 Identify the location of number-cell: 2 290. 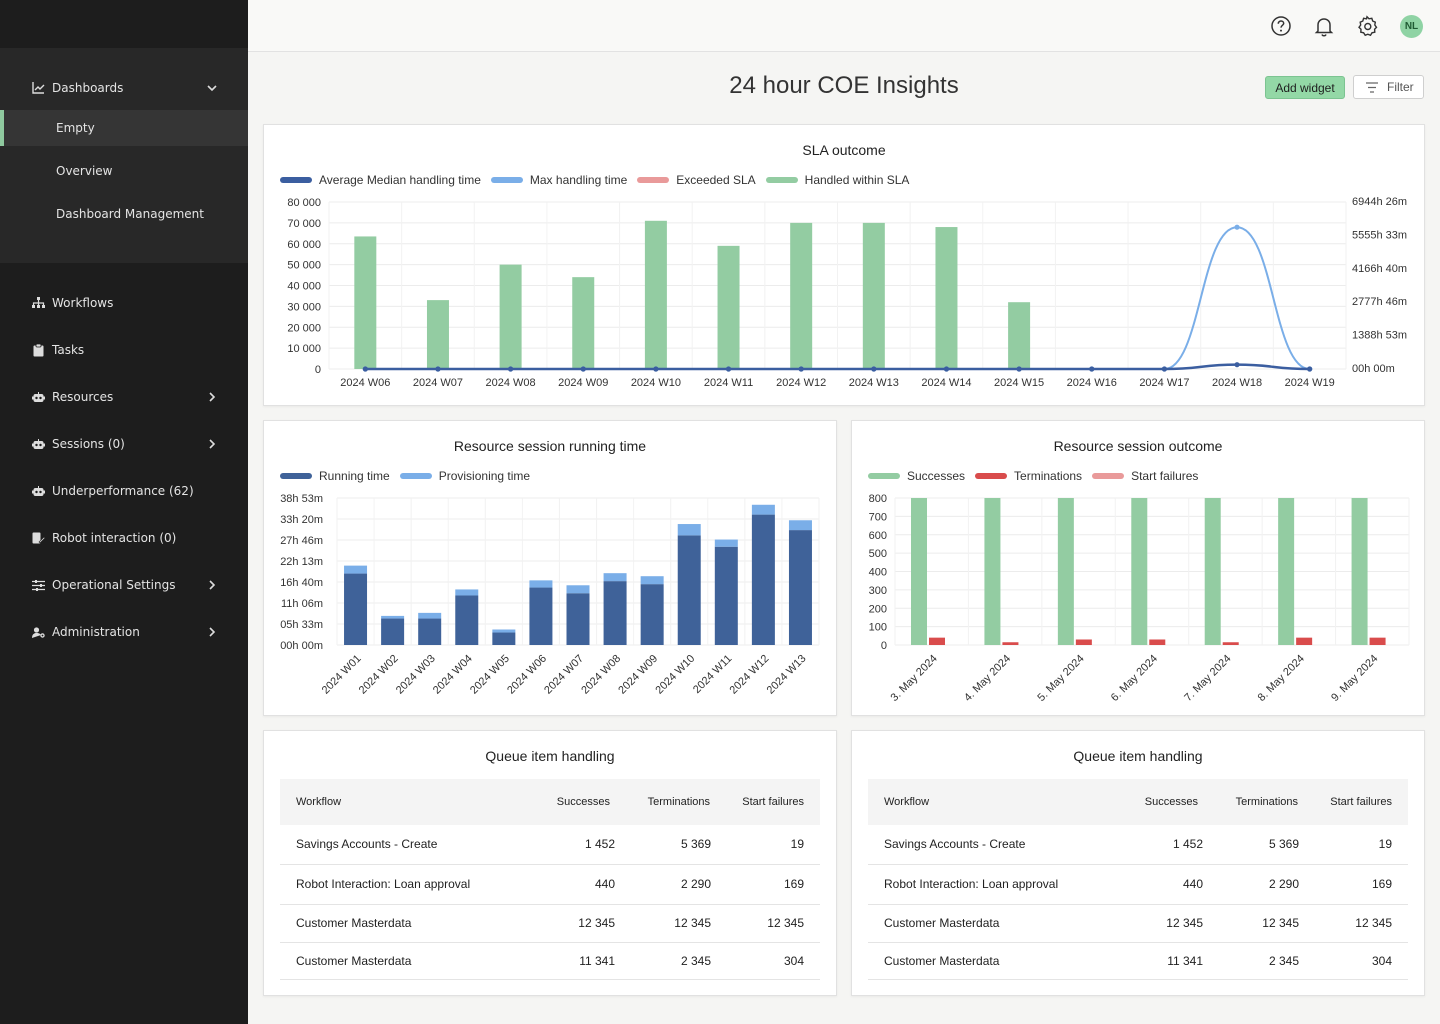
(1283, 884).